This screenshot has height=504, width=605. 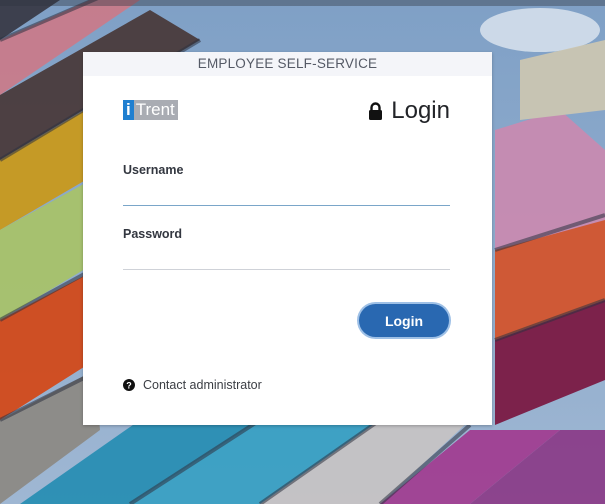 What do you see at coordinates (376, 111) in the screenshot?
I see `lock-icon` at bounding box center [376, 111].